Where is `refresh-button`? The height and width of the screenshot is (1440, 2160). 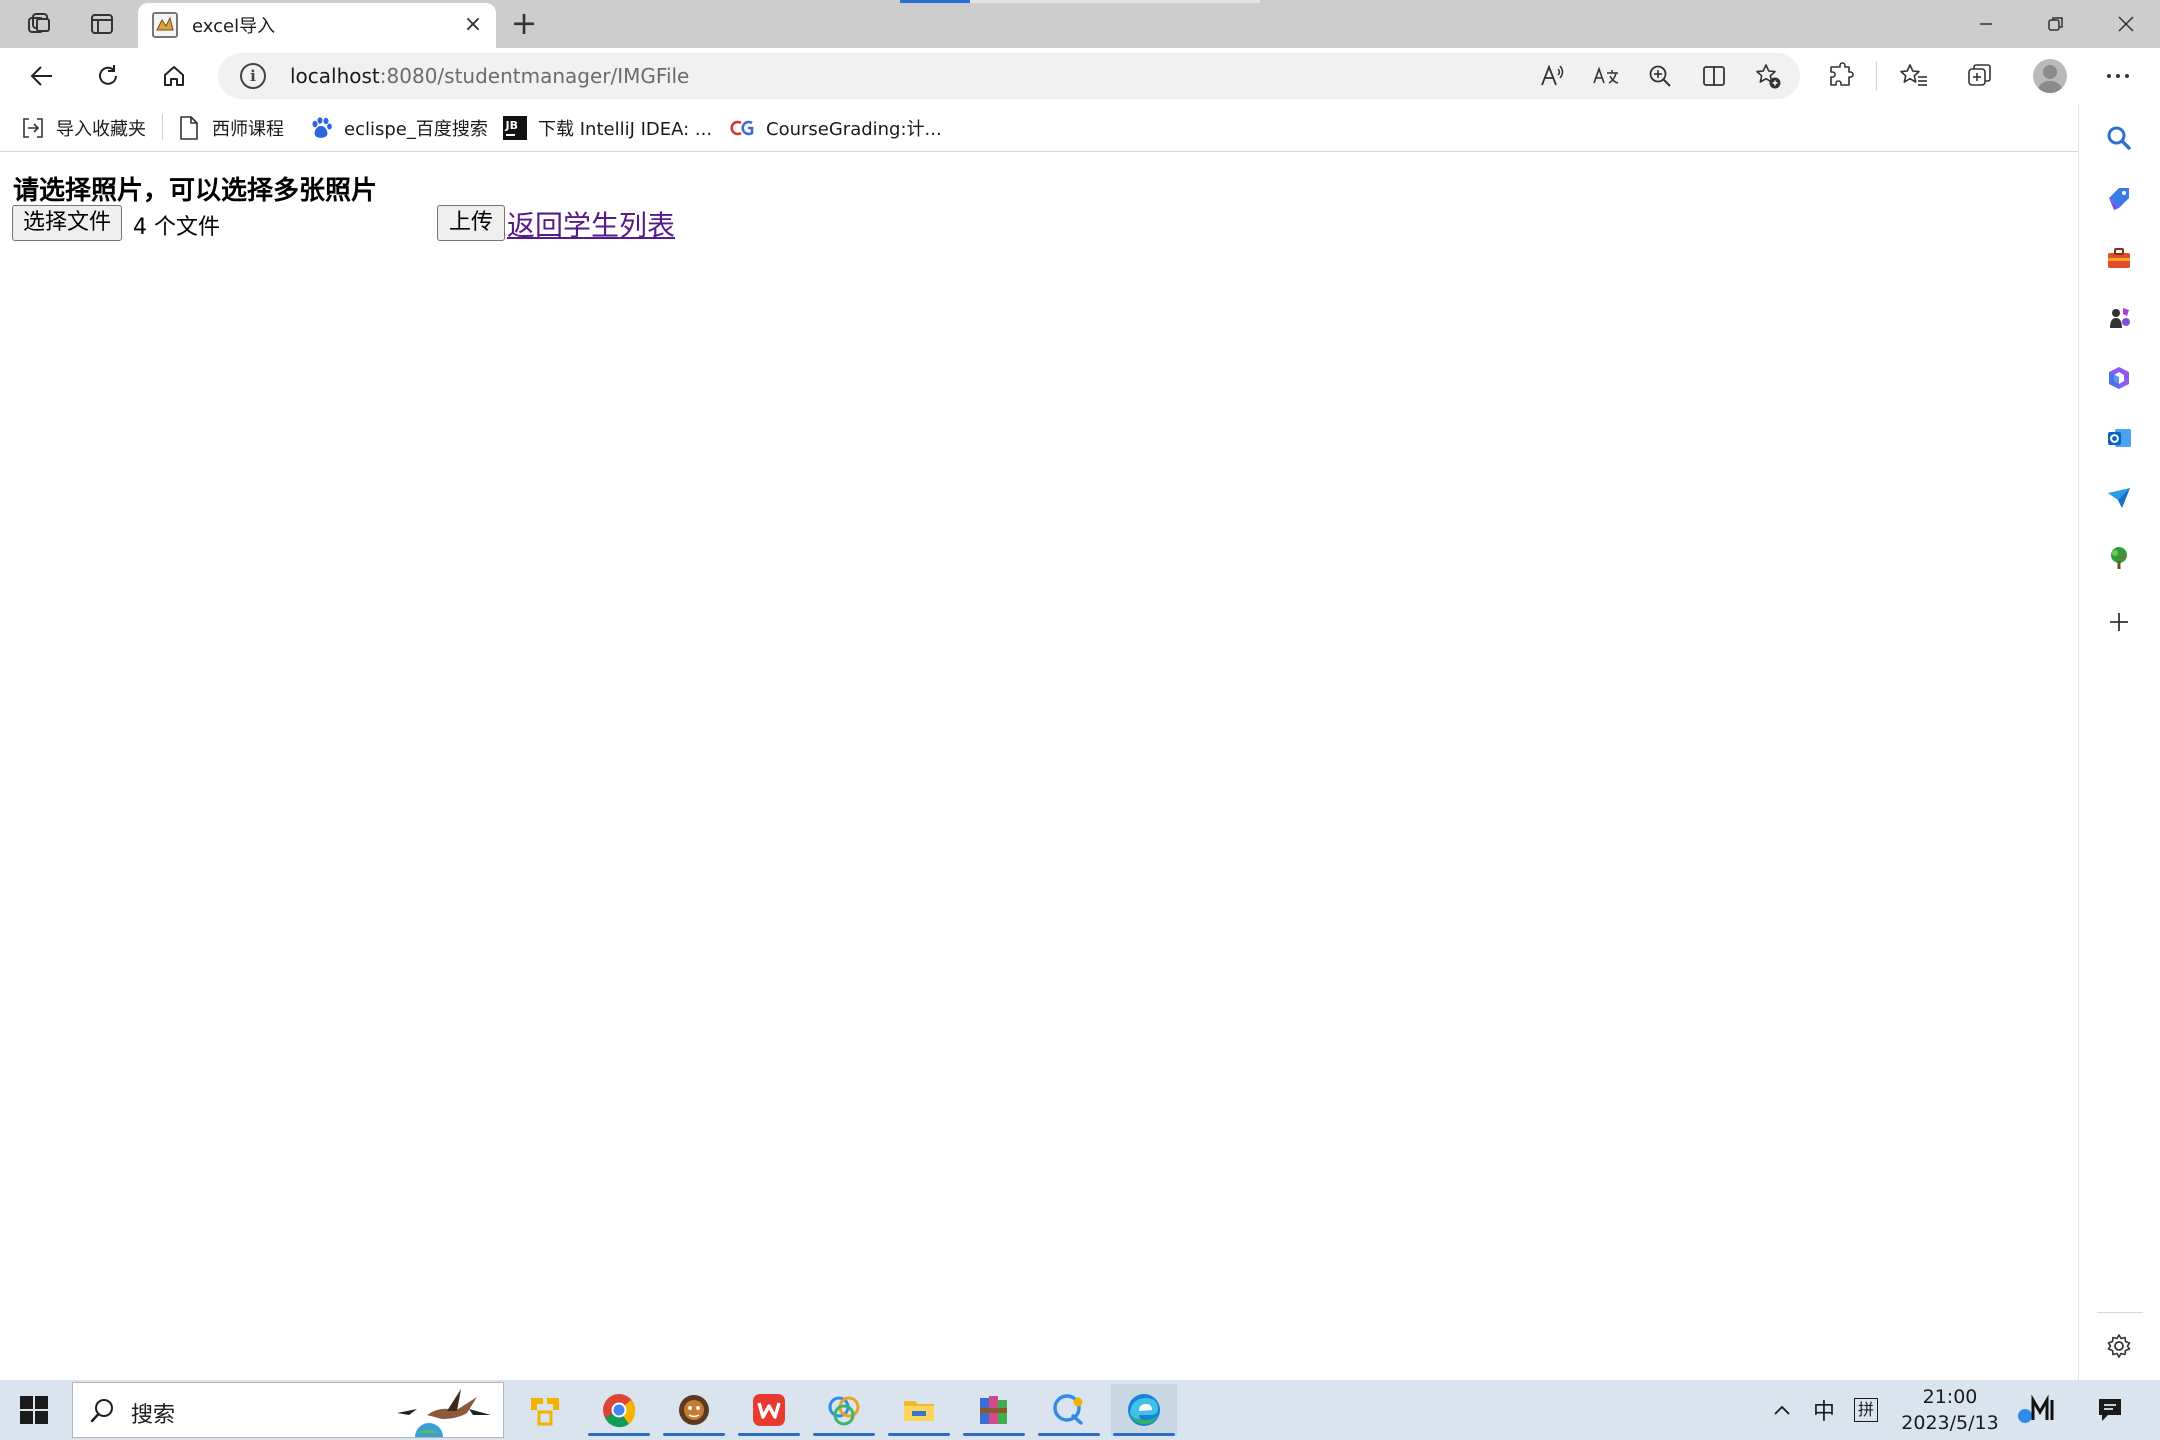 refresh-button is located at coordinates (108, 76).